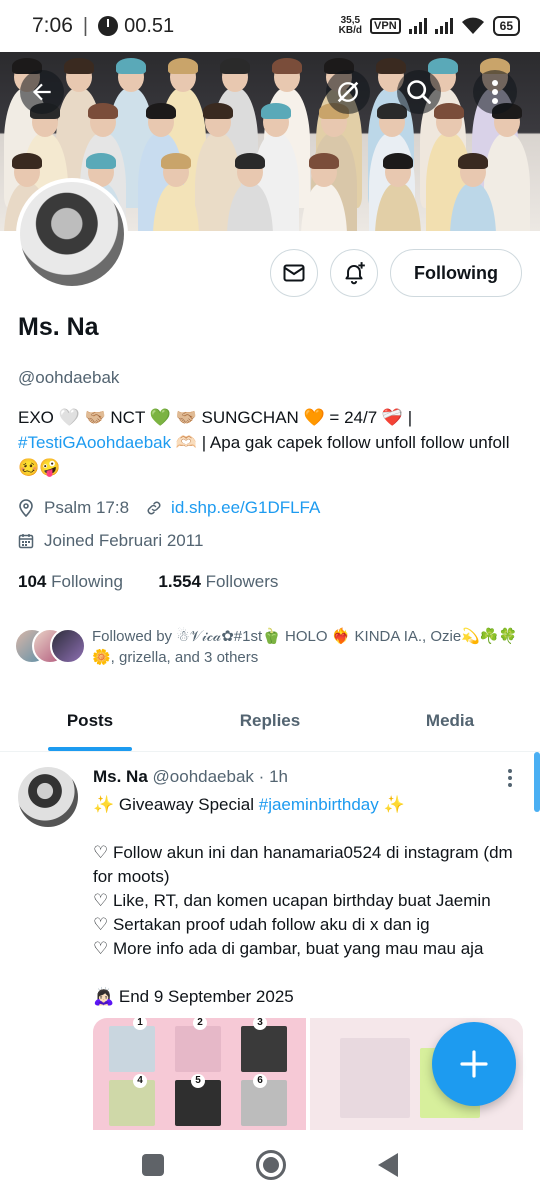  I want to click on follow-counts: 104 Following 1.554 Followers, so click(148, 582).